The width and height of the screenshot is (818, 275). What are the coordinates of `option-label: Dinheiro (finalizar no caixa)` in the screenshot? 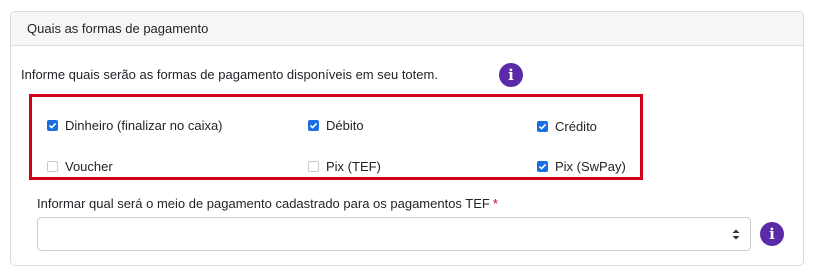 It's located at (144, 125).